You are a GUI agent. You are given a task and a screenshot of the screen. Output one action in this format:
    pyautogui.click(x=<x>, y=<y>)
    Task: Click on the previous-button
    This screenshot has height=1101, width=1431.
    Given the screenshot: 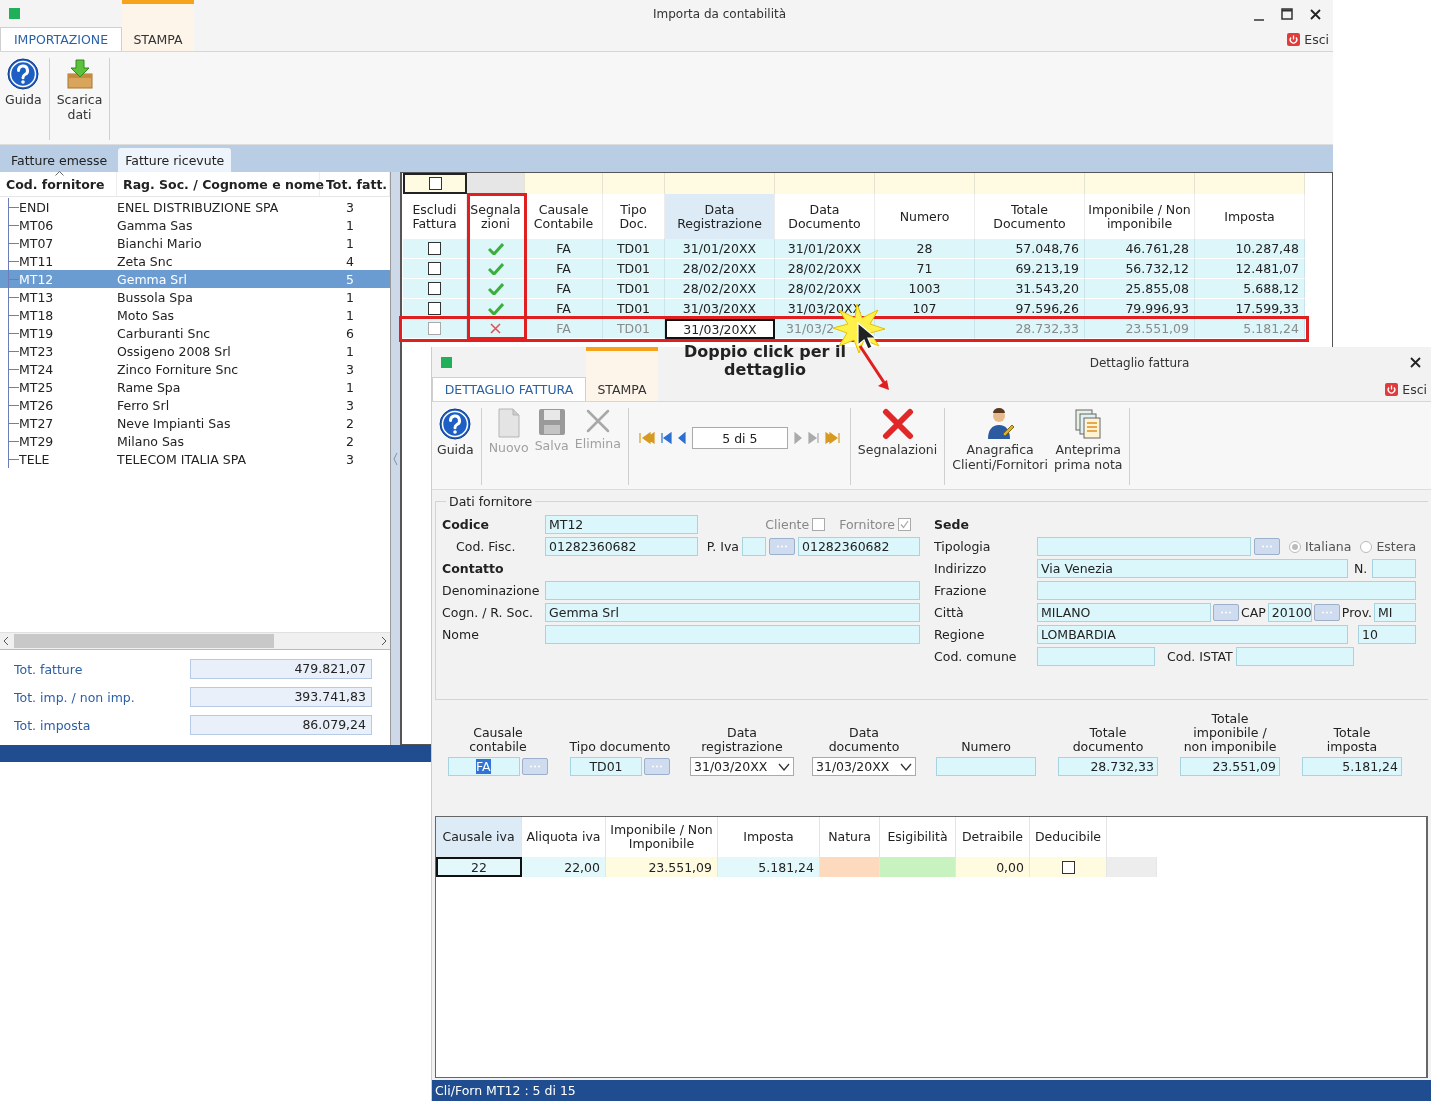 What is the action you would take?
    pyautogui.click(x=681, y=438)
    